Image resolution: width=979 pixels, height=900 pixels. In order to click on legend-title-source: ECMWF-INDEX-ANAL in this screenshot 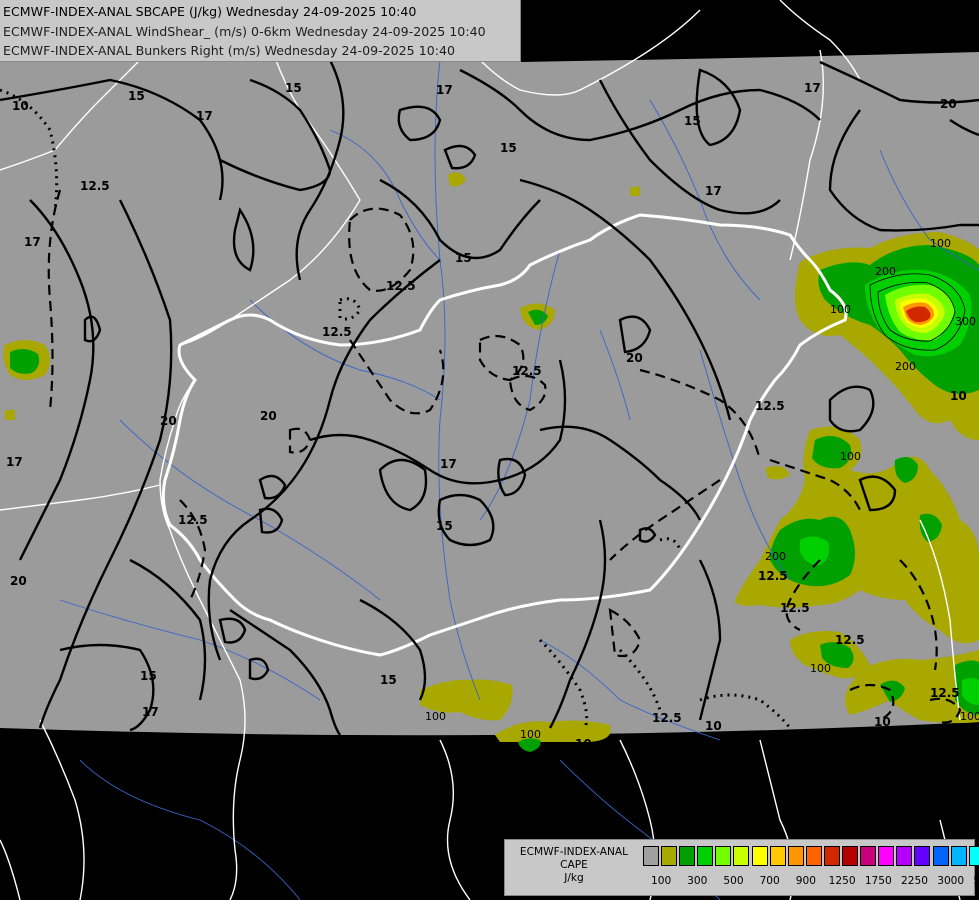, I will do `click(574, 852)`.